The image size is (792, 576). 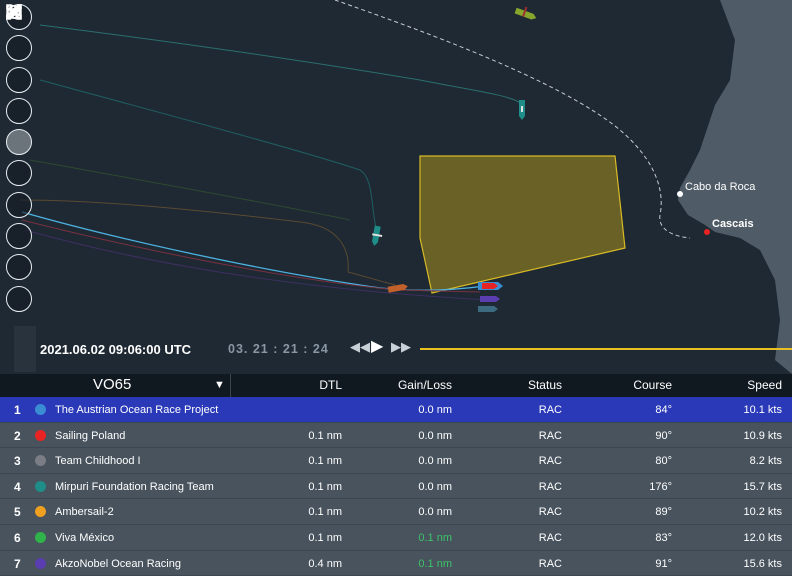 I want to click on course-value: 89°, so click(x=663, y=512).